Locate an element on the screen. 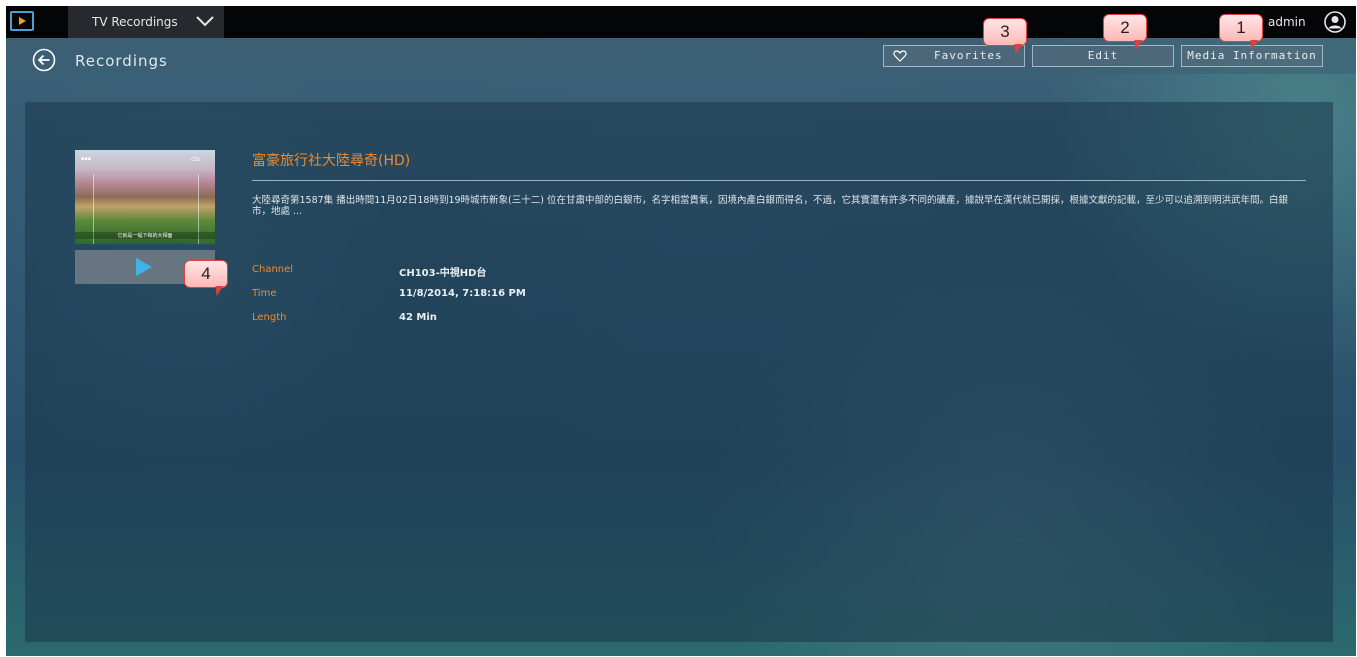 Image resolution: width=1357 pixels, height=657 pixels. thumbnail-caption: 它就是一幅下和的大相面 is located at coordinates (145, 235).